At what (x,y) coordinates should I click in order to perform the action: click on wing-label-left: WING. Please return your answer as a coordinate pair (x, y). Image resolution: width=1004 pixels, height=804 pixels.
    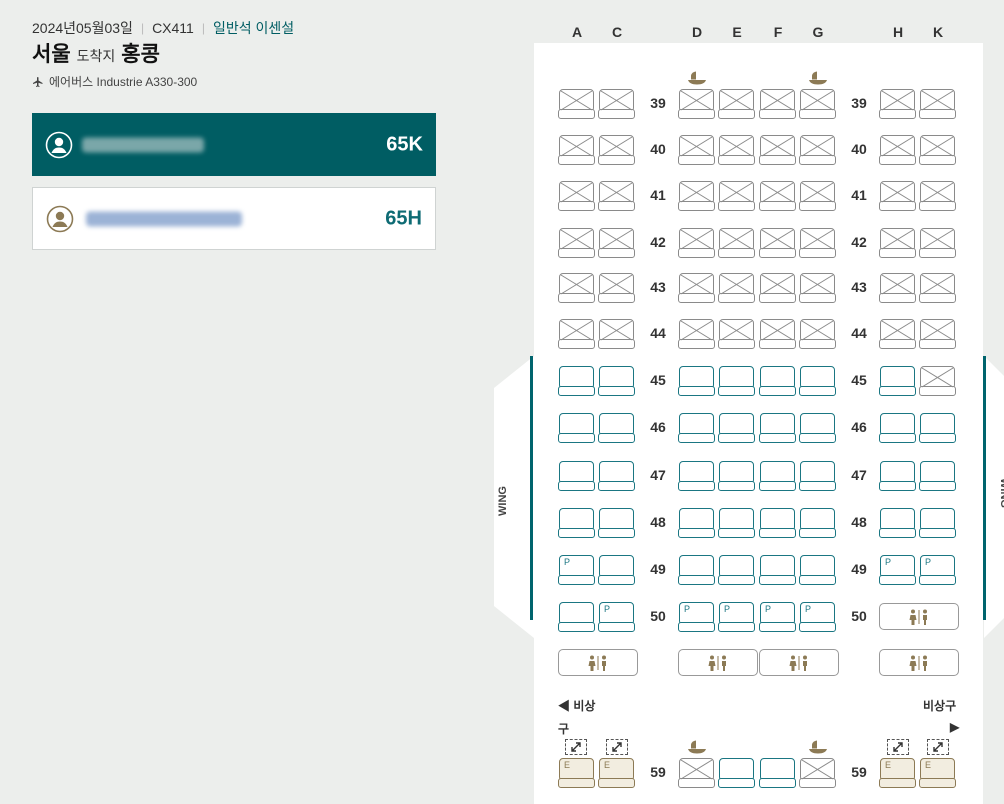
    Looking at the image, I should click on (503, 501).